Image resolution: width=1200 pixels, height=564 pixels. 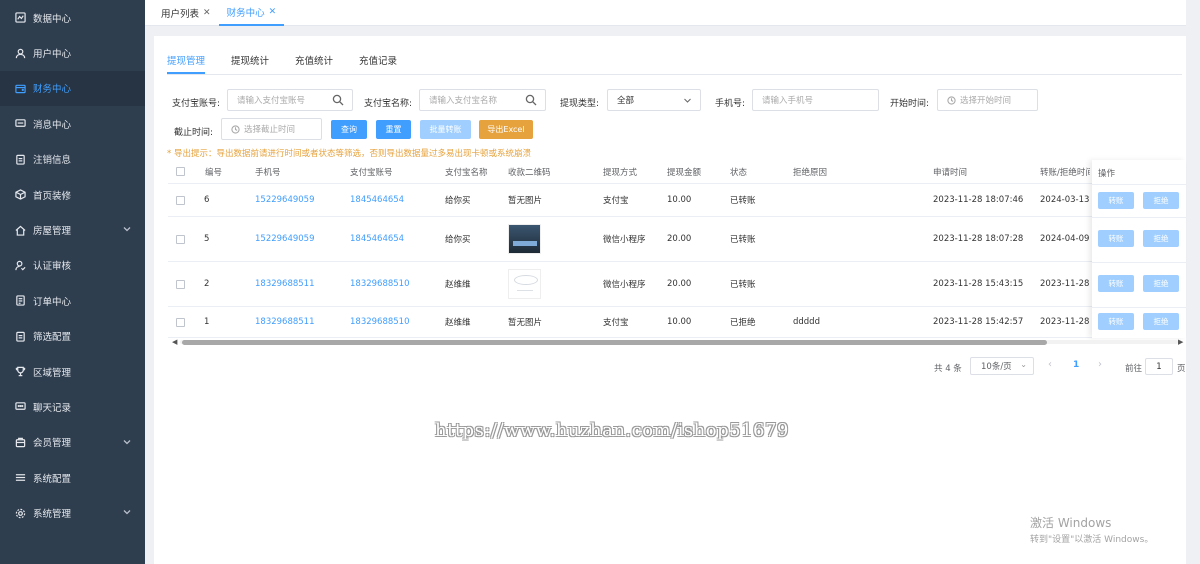 What do you see at coordinates (624, 285) in the screenshot?
I see `cell-method: 微信小程序` at bounding box center [624, 285].